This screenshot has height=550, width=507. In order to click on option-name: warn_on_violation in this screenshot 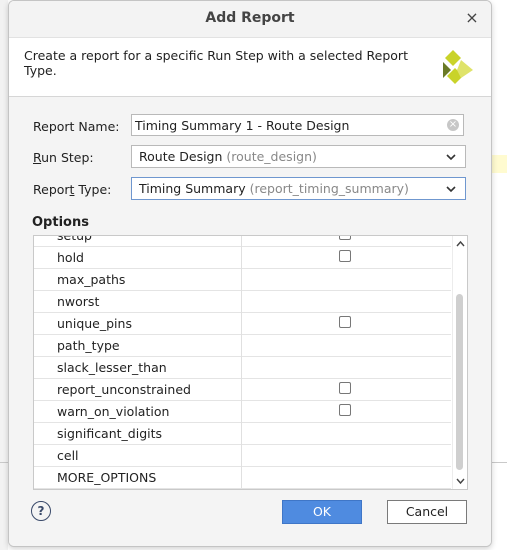, I will do `click(113, 411)`.